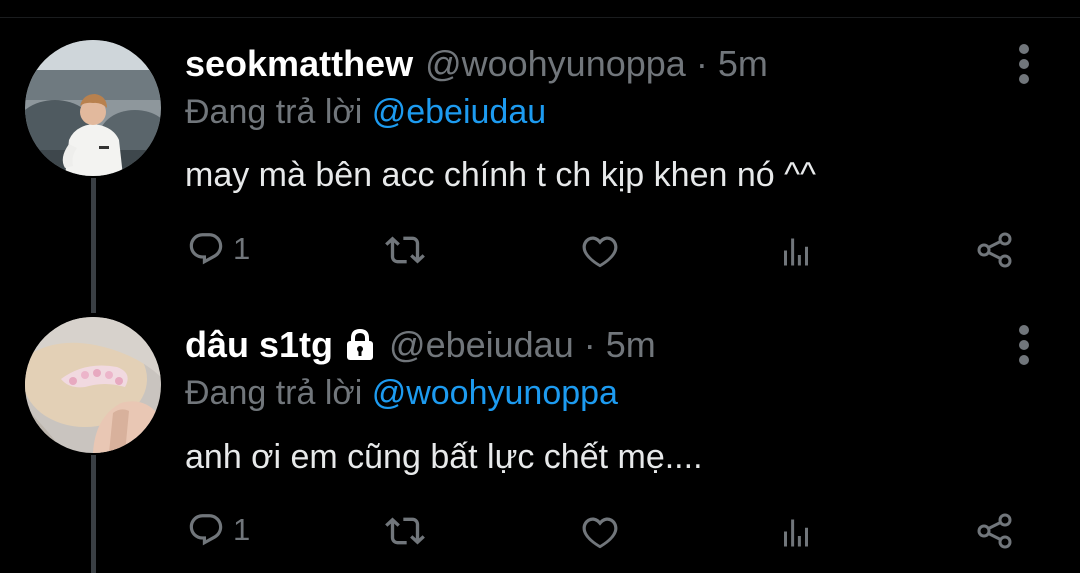  I want to click on display-name: seokmatthew, so click(299, 64).